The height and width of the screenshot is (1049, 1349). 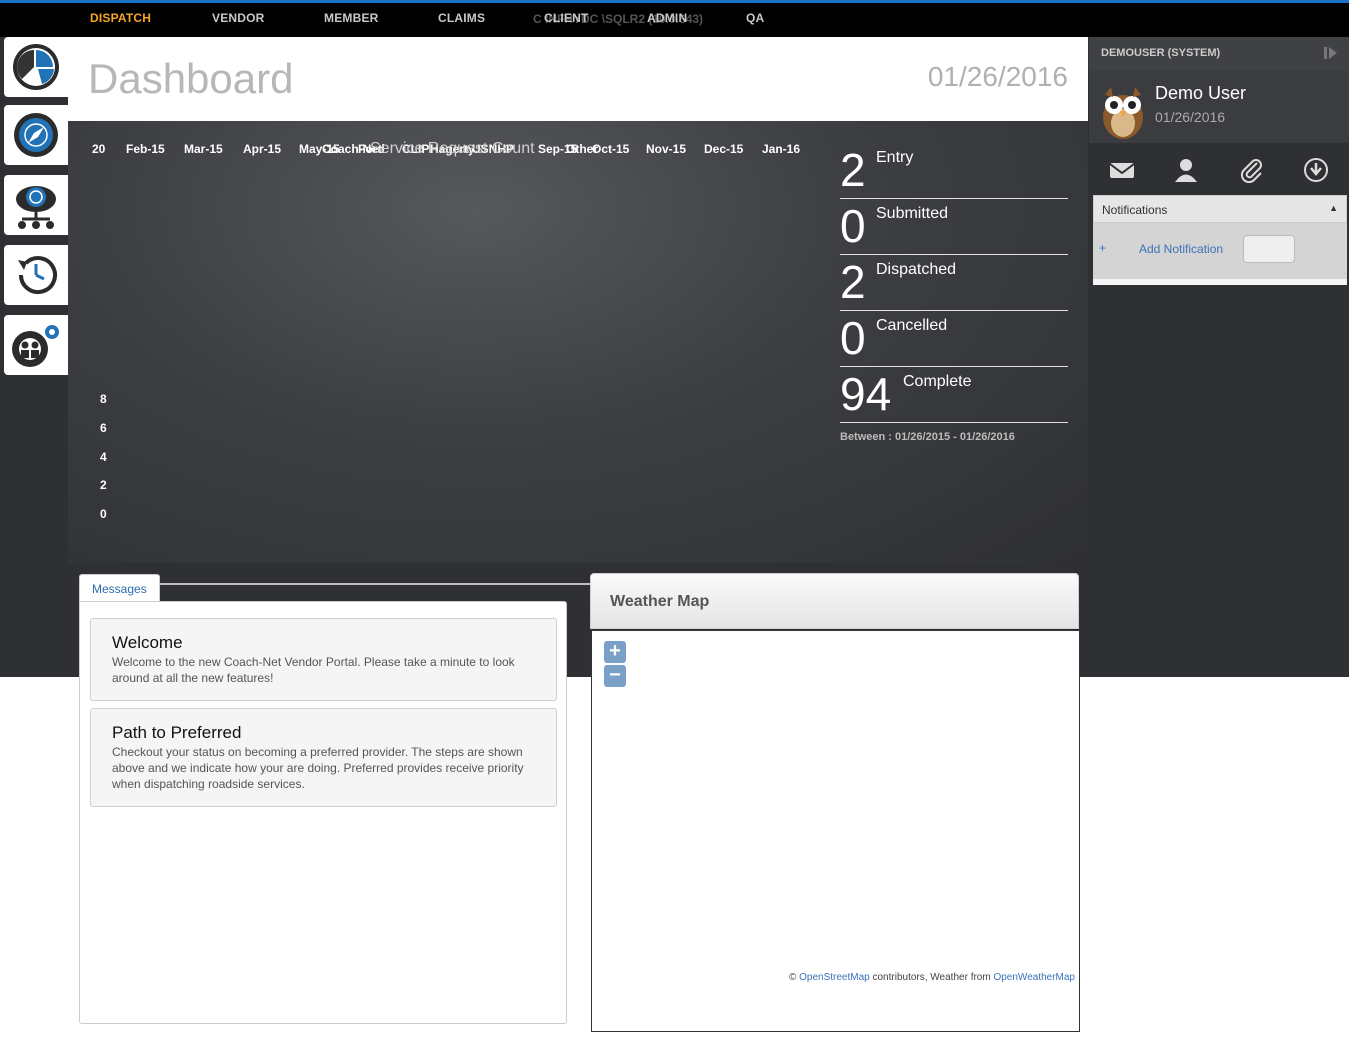 What do you see at coordinates (794, 977) in the screenshot?
I see `attribution-prefix: ©` at bounding box center [794, 977].